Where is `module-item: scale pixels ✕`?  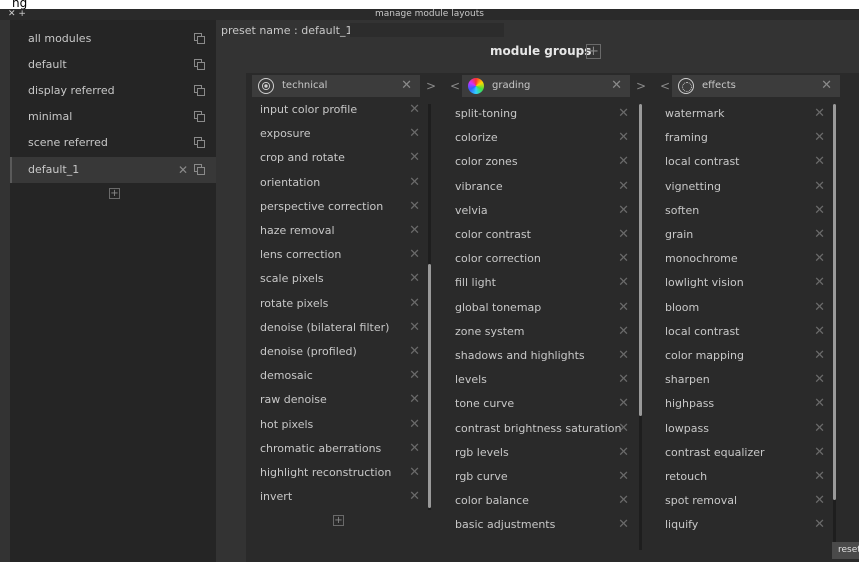 module-item: scale pixels ✕ is located at coordinates (340, 279).